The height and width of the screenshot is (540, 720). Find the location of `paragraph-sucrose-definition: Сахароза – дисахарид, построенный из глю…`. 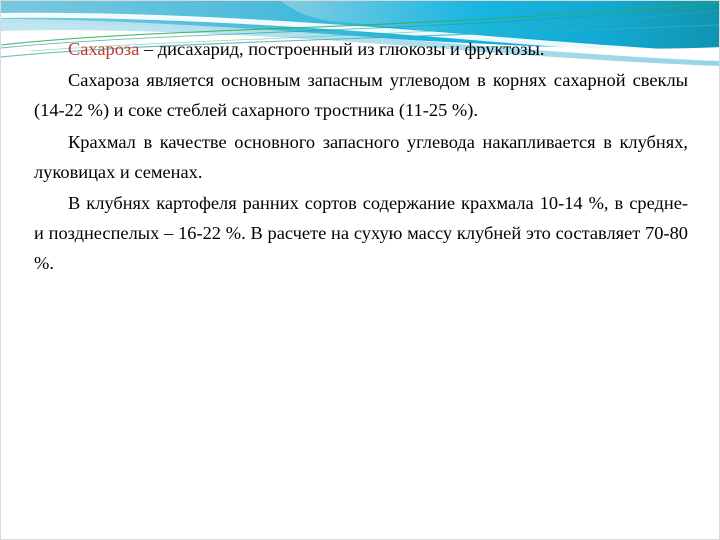

paragraph-sucrose-definition: Сахароза – дисахарид, построенный из глю… is located at coordinates (361, 49).